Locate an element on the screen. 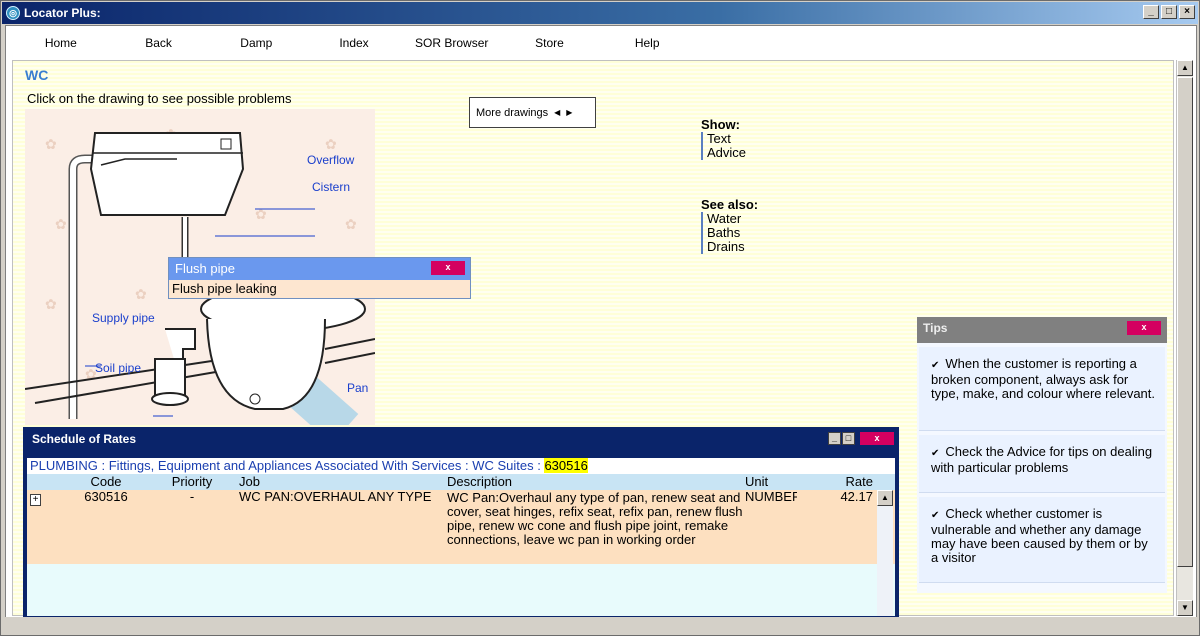 The width and height of the screenshot is (1200, 636). menu-sor-browser: SOR Browser is located at coordinates (452, 43).